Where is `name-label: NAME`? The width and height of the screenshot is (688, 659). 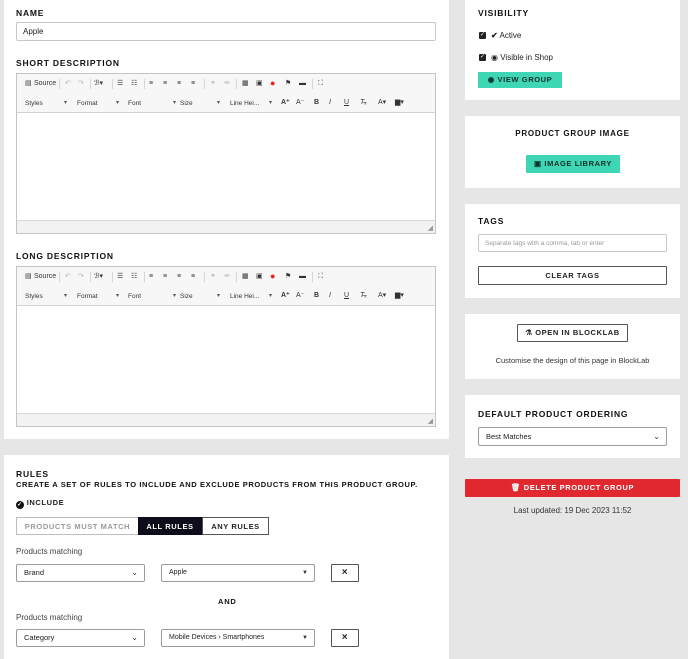 name-label: NAME is located at coordinates (30, 13).